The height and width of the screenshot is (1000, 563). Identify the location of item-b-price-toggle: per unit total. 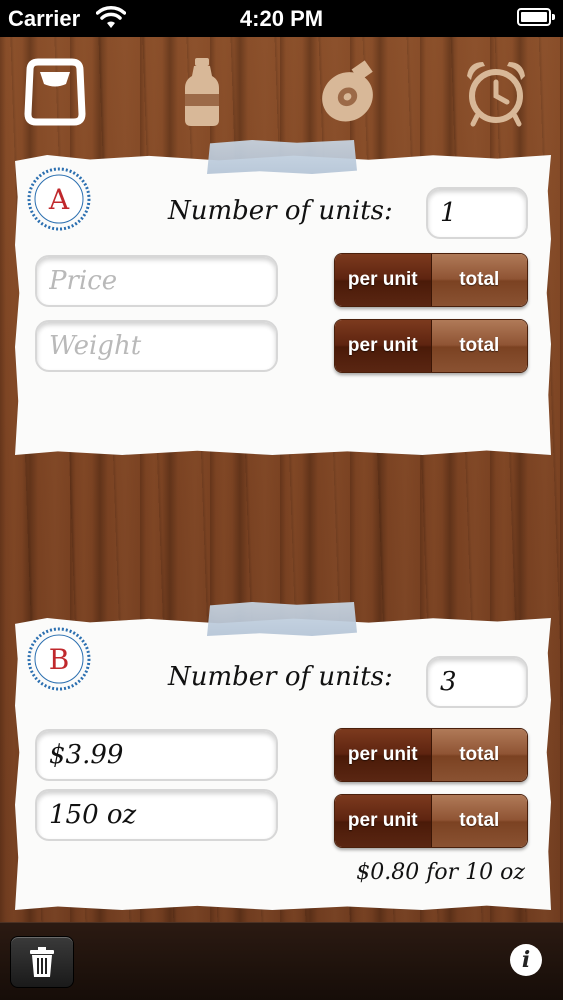
(431, 755).